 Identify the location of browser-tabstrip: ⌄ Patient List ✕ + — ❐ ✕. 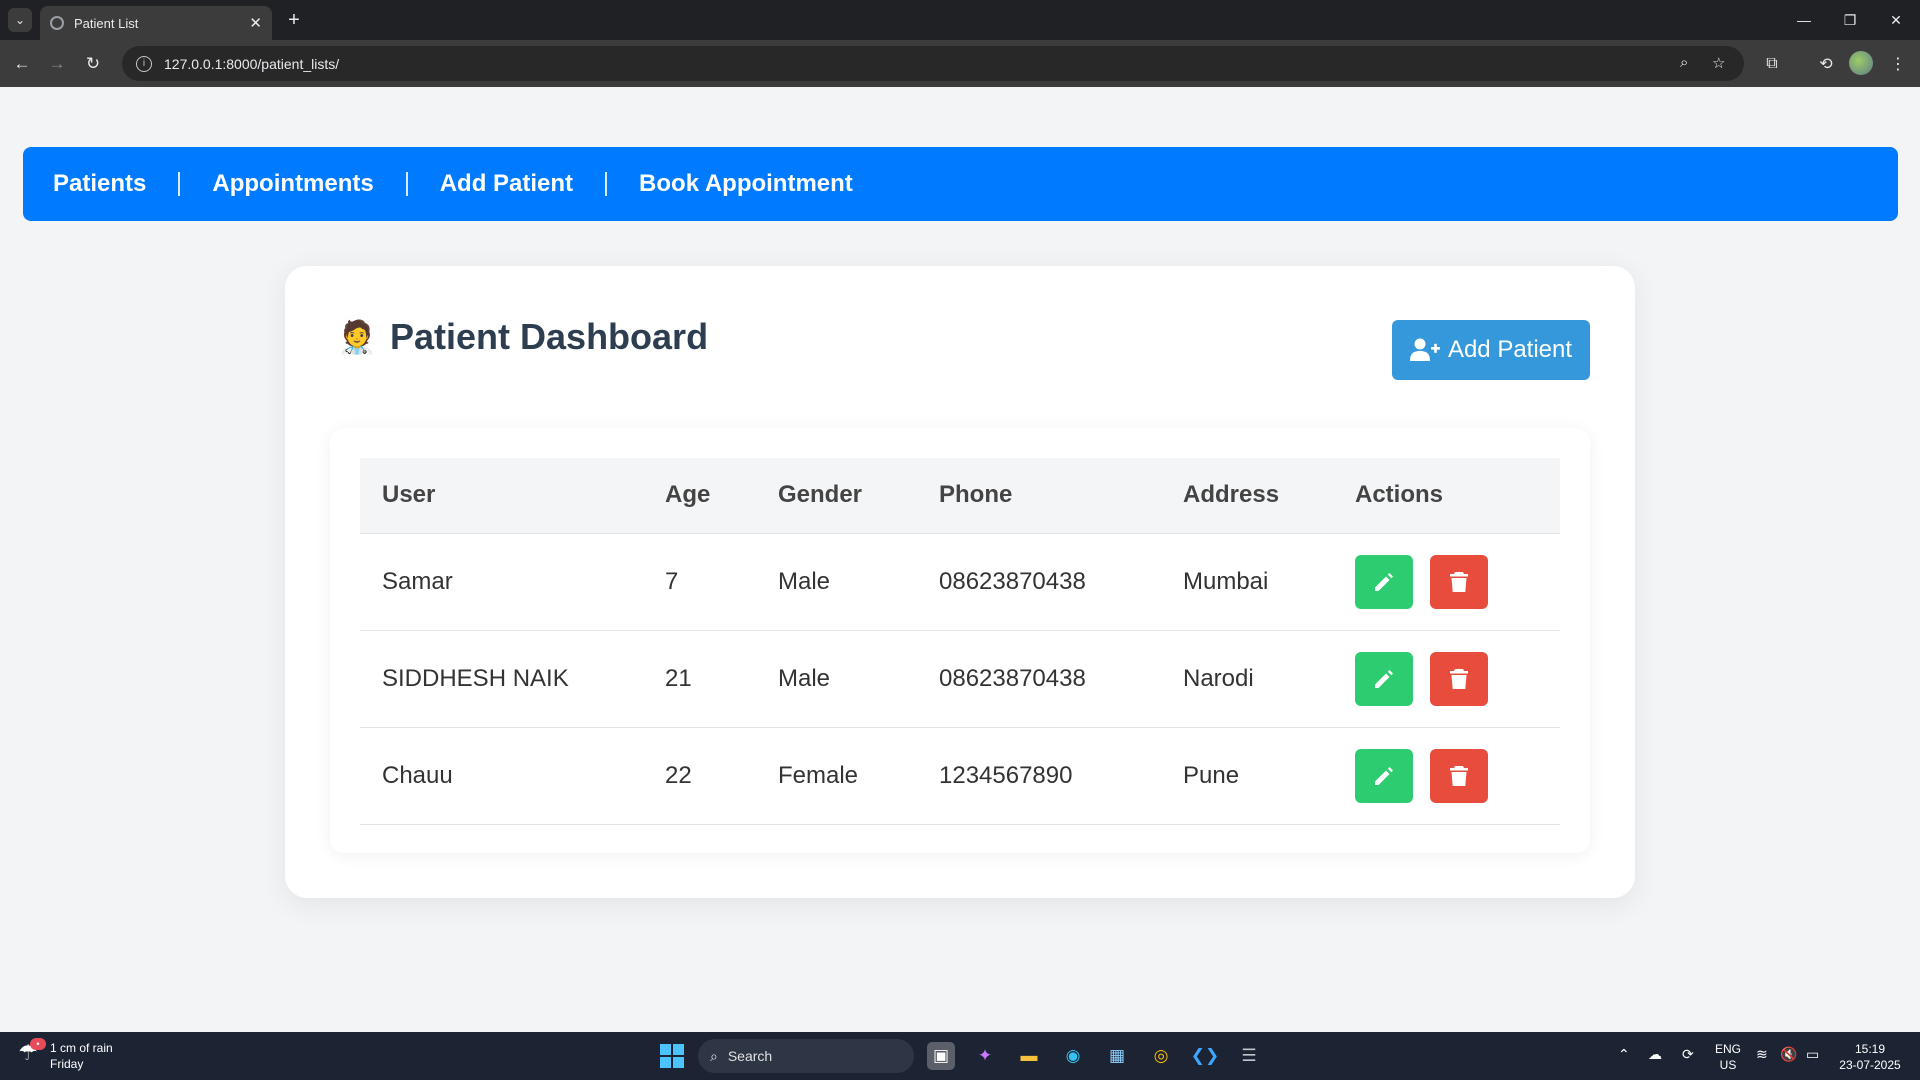
(960, 20).